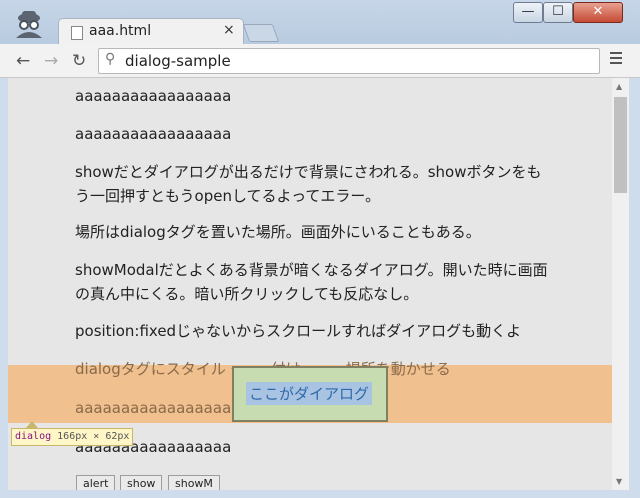 This screenshot has height=498, width=640. Describe the element at coordinates (619, 481) in the screenshot. I see `scroll-down-icon: ▼` at that location.